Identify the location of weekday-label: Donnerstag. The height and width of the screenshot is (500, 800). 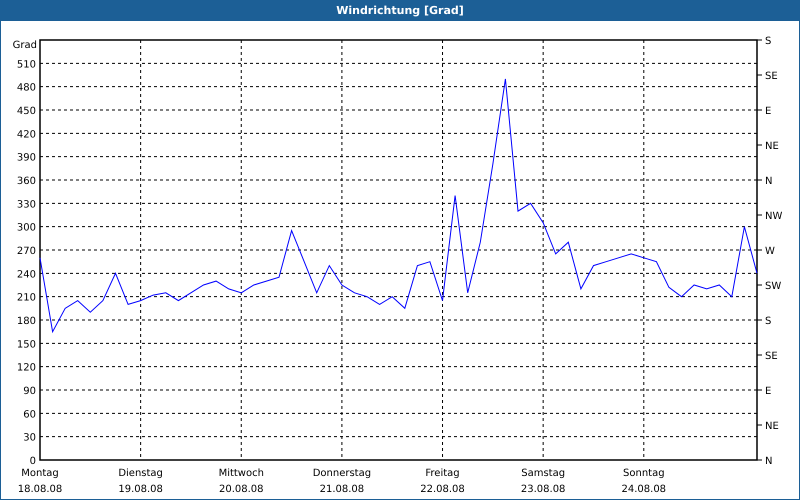
(342, 473).